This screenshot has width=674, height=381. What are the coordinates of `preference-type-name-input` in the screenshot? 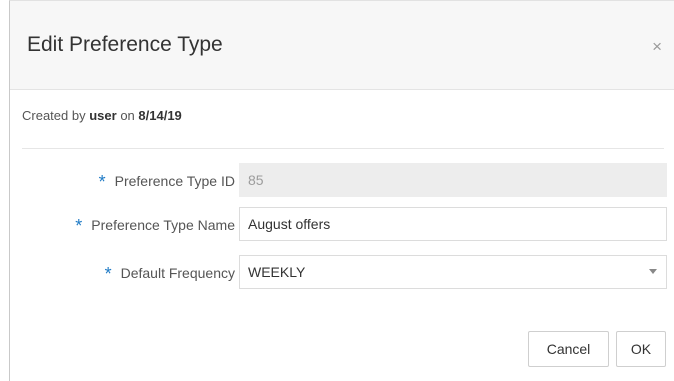 It's located at (453, 224).